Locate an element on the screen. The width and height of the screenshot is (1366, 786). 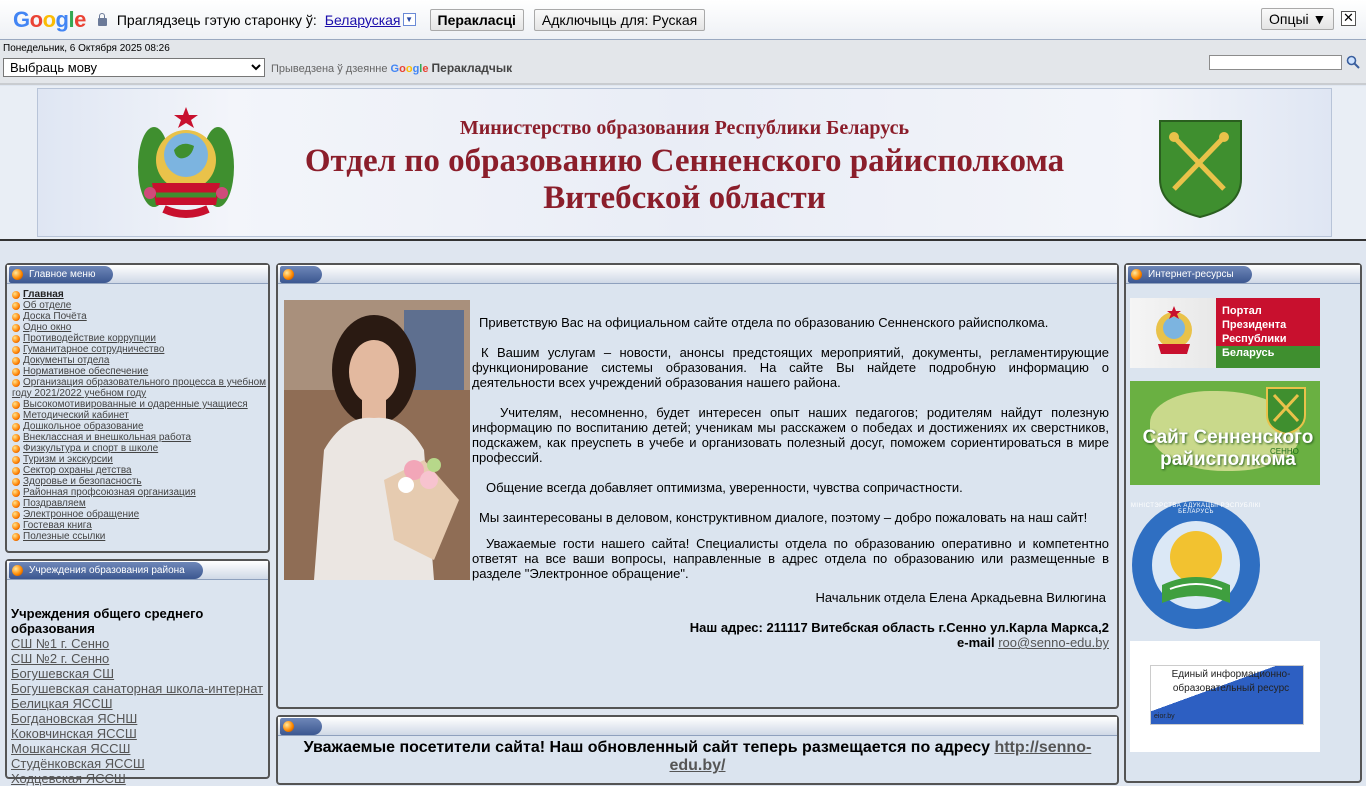
president-portal-banner: Портал Президента Республики Беларусь is located at coordinates (1225, 333).